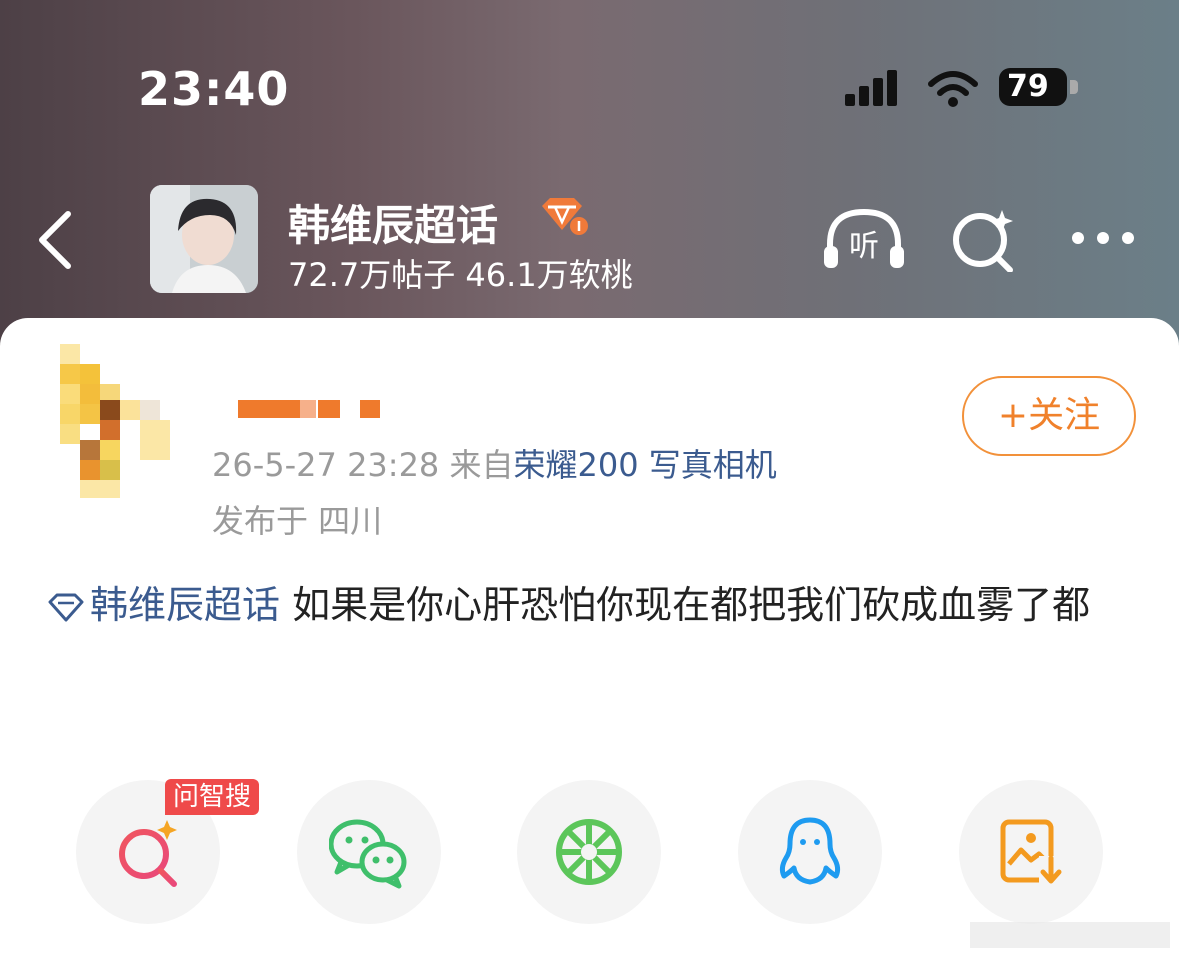 Image resolution: width=1179 pixels, height=962 pixels. Describe the element at coordinates (1033, 87) in the screenshot. I see `battery-indicator: 79` at that location.